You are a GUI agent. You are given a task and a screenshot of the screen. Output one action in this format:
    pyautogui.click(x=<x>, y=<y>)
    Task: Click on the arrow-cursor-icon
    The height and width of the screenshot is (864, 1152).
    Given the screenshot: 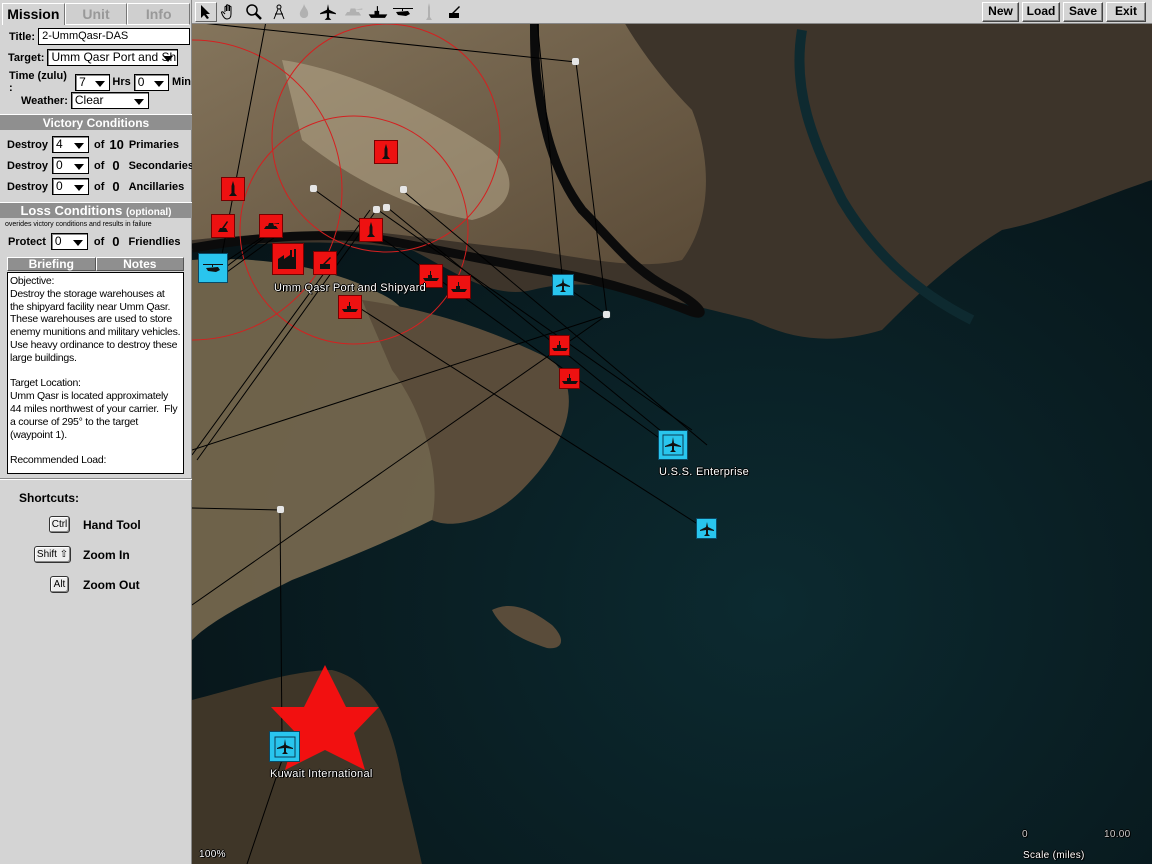 What is the action you would take?
    pyautogui.click(x=205, y=12)
    